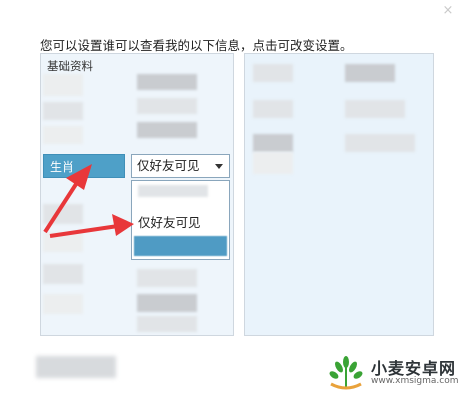 The image size is (461, 395). I want to click on dropdown-option-friends-only: 仅好友可见, so click(169, 221).